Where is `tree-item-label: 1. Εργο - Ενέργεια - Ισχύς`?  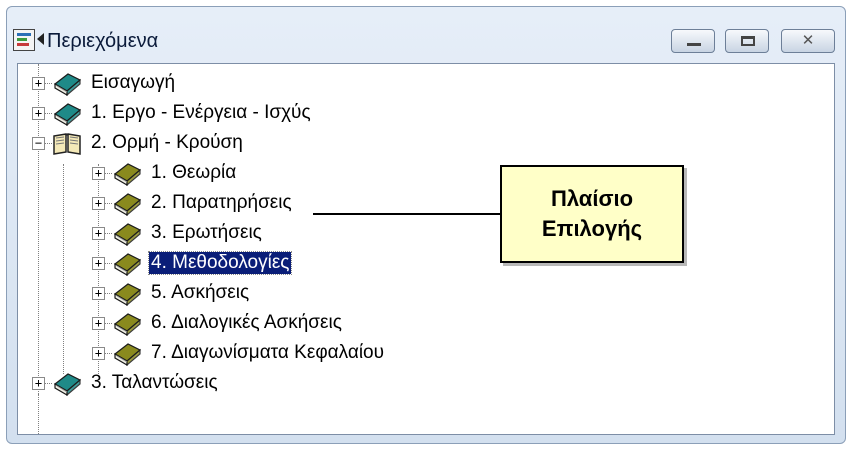 tree-item-label: 1. Εργο - Ενέργεια - Ισχύς is located at coordinates (201, 113).